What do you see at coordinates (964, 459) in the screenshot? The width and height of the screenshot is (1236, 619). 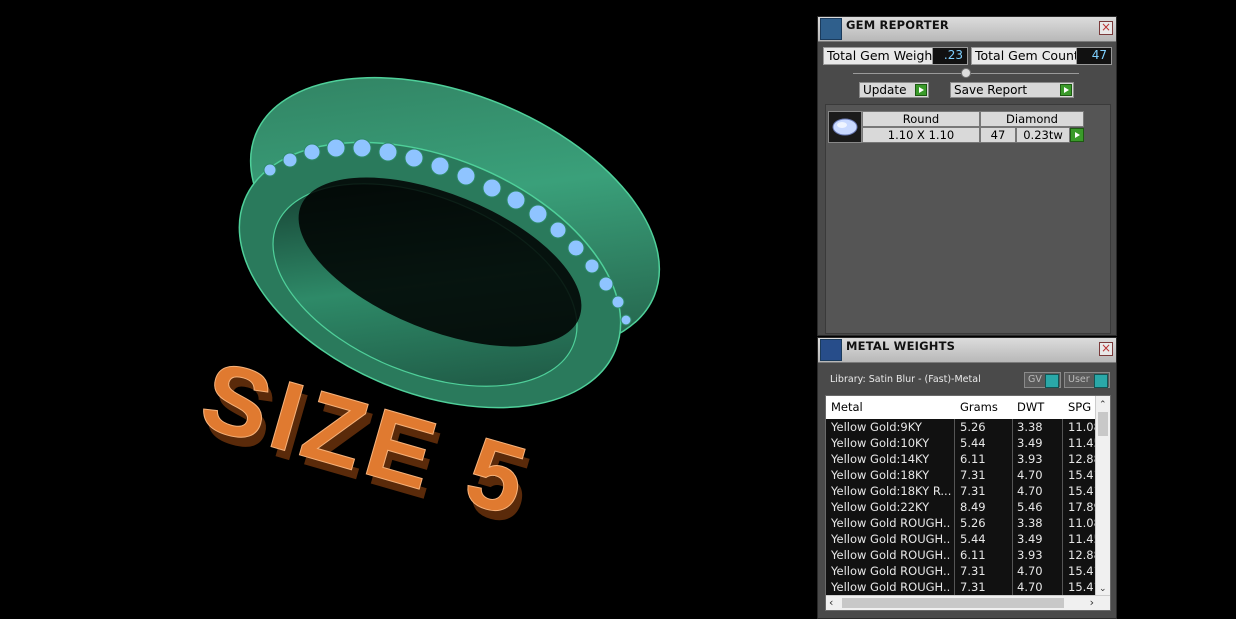 I see `table-row: Yellow Gold:14KY 6.11 3.93 12.88` at bounding box center [964, 459].